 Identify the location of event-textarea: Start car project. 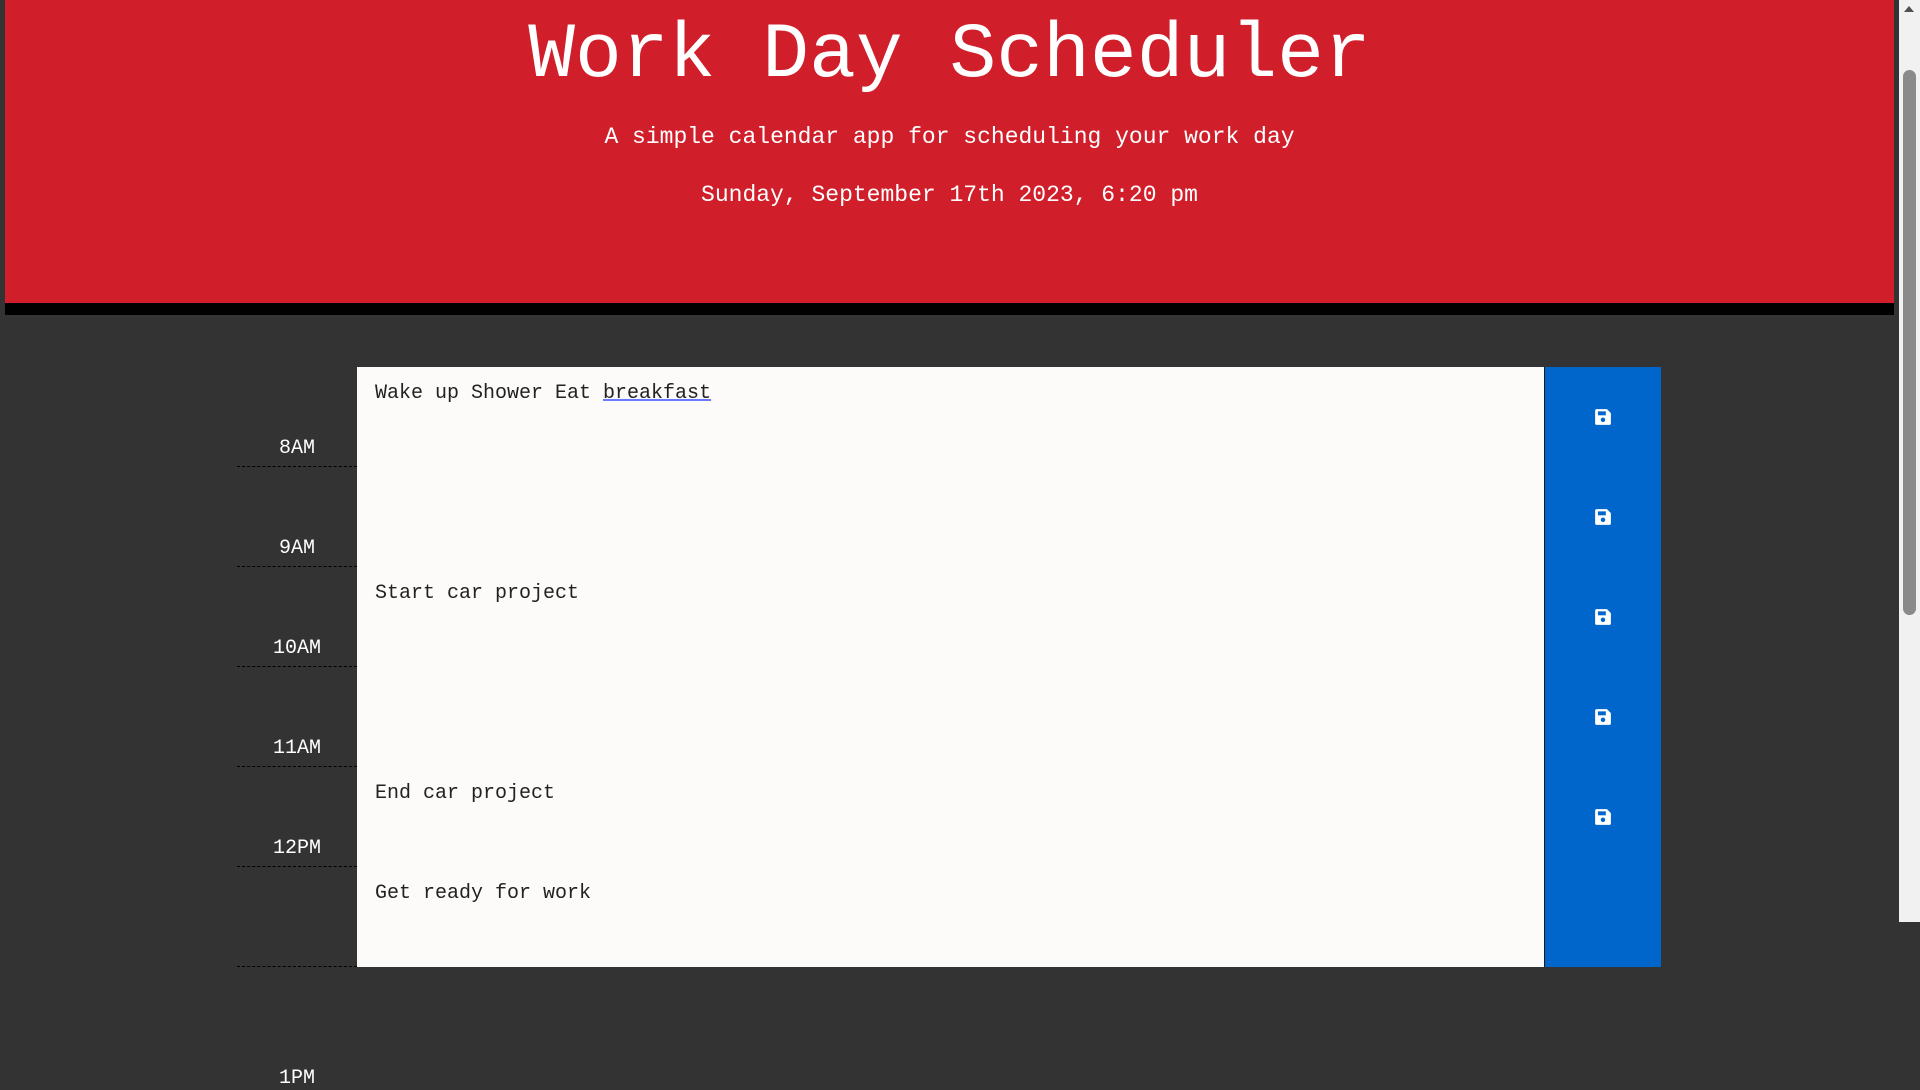
(950, 617).